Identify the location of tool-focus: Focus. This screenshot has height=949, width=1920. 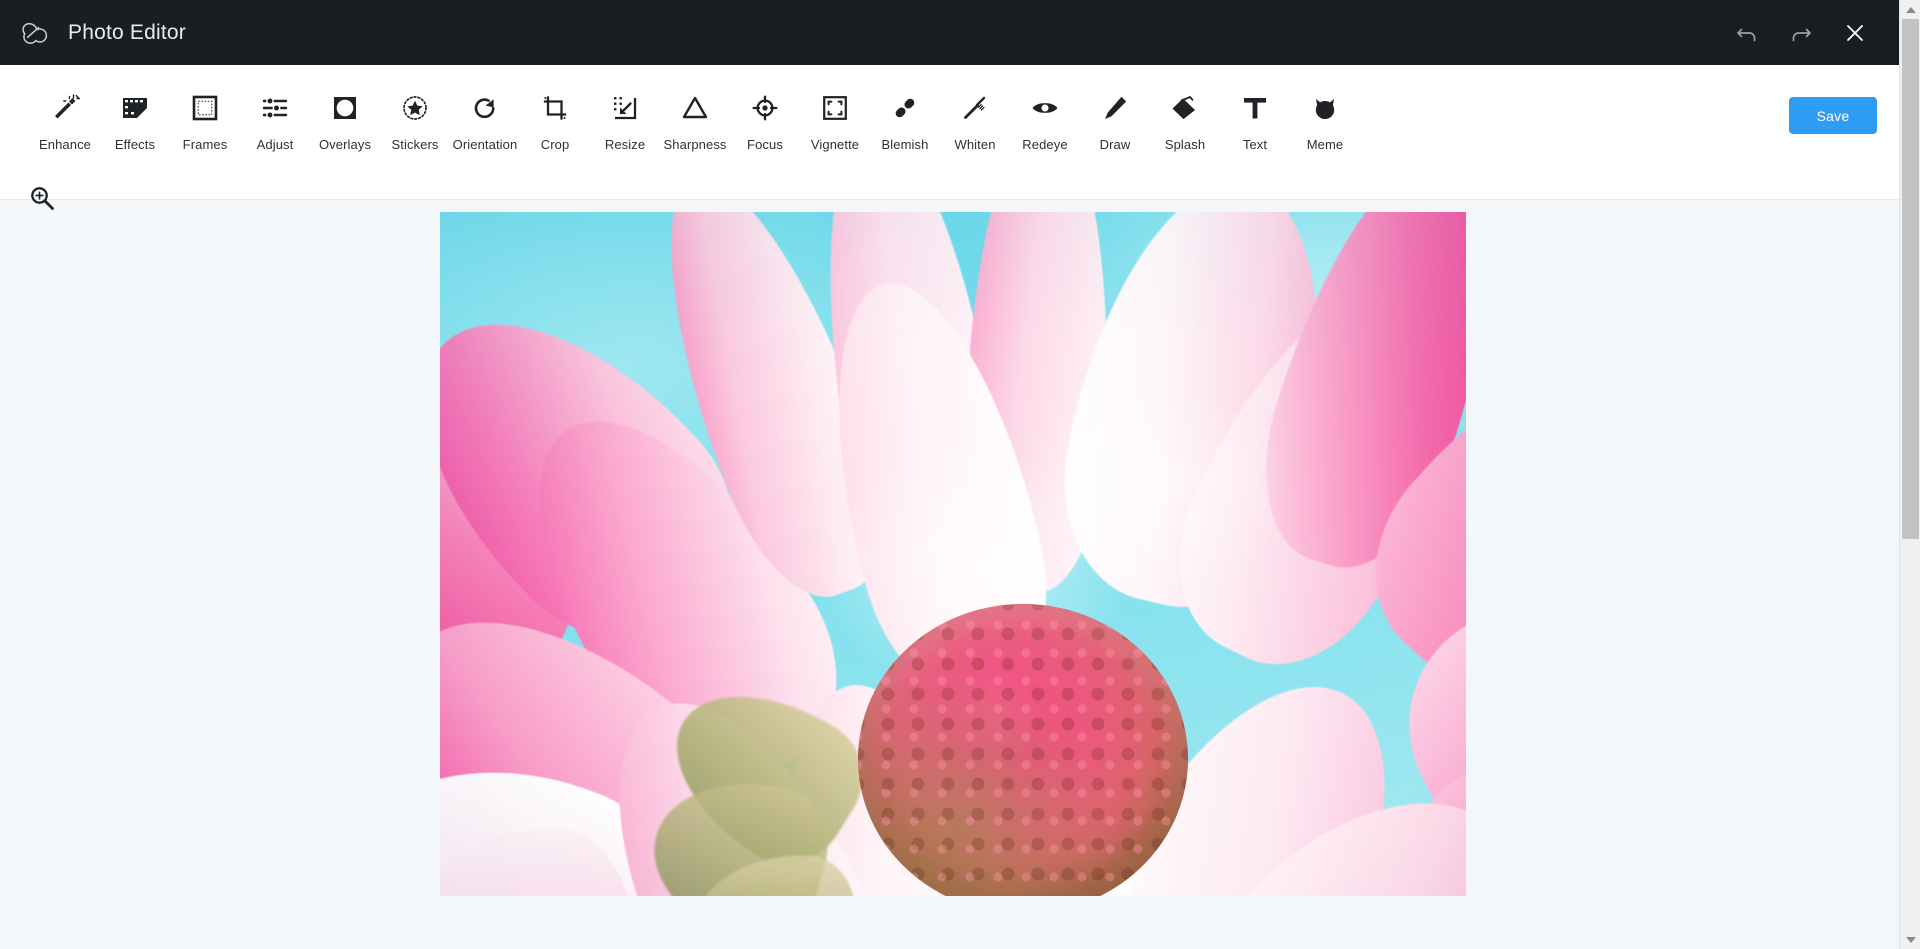
(765, 117).